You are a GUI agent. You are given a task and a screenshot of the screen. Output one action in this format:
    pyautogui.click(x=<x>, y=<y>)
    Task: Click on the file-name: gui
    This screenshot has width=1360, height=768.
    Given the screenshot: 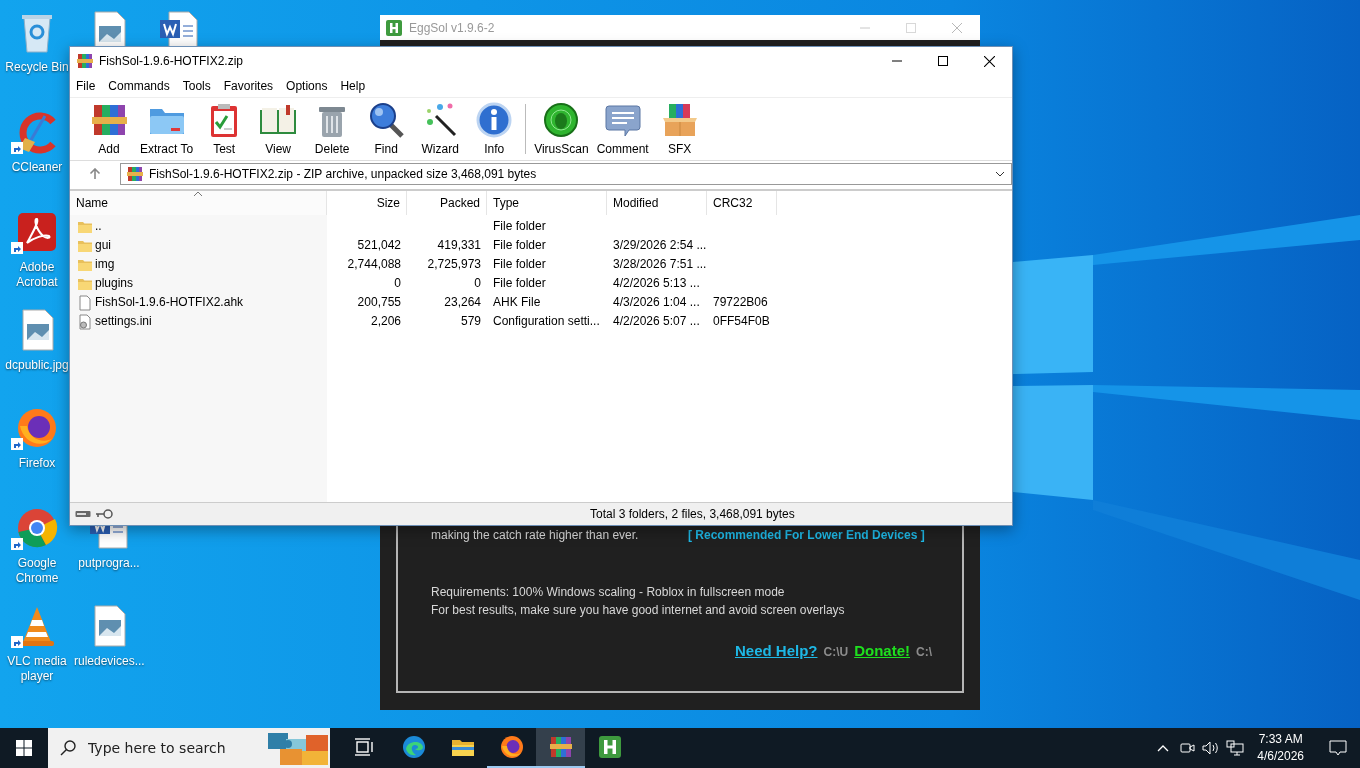 What is the action you would take?
    pyautogui.click(x=103, y=245)
    